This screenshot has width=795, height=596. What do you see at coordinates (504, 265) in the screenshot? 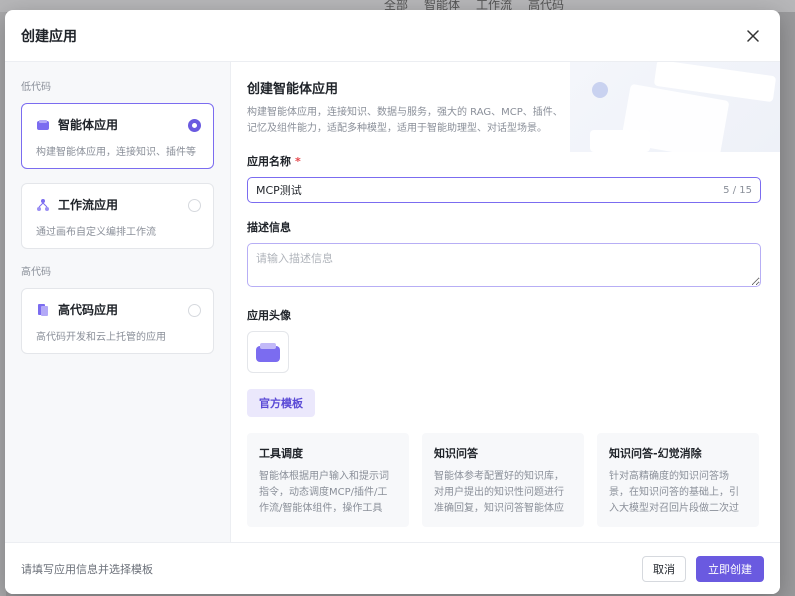
I see `description-input` at bounding box center [504, 265].